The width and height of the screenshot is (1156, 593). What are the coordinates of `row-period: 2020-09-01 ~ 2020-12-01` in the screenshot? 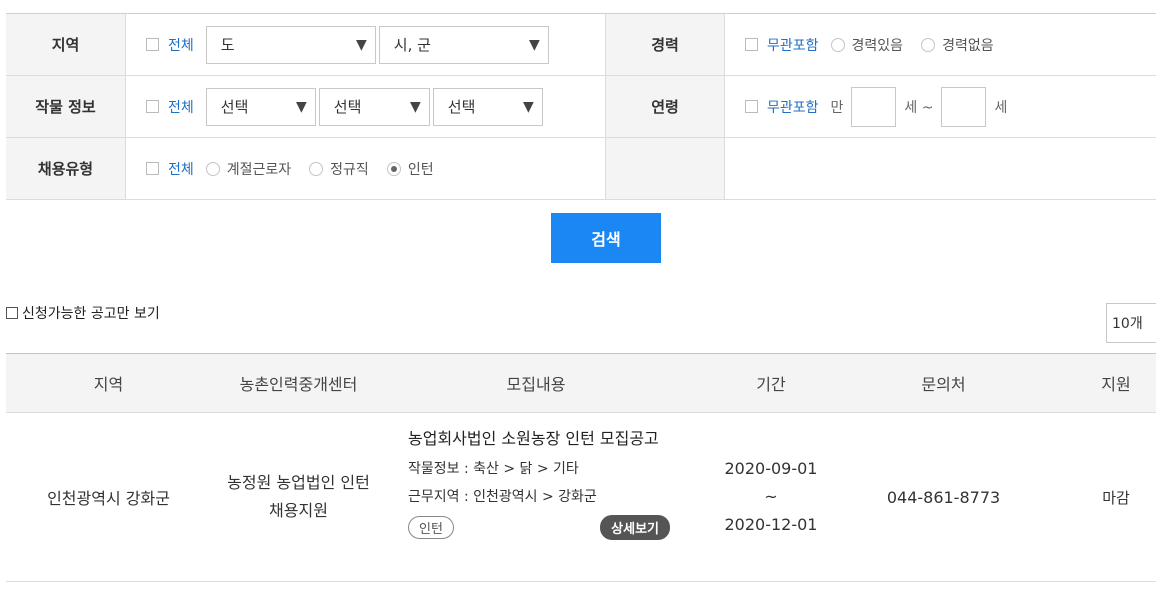 It's located at (771, 497).